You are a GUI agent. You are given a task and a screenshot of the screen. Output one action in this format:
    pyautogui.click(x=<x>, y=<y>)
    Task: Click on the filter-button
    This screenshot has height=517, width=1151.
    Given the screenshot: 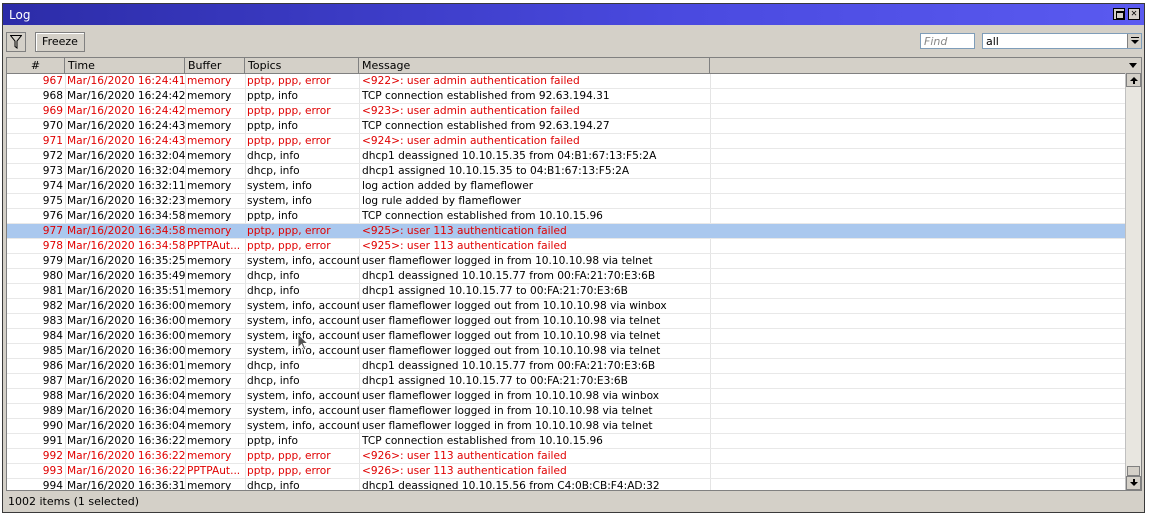 What is the action you would take?
    pyautogui.click(x=16, y=42)
    